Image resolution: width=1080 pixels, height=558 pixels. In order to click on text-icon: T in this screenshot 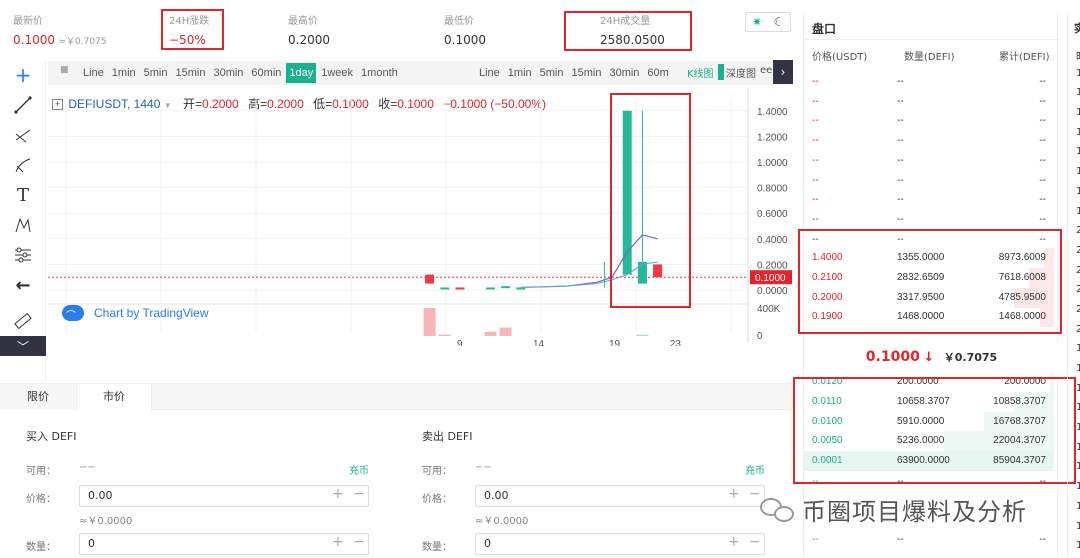, I will do `click(23, 195)`.